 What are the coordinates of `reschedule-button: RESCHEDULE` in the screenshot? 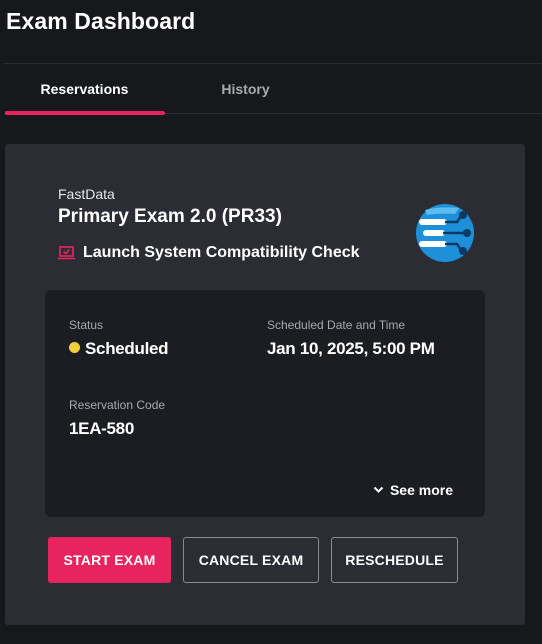 It's located at (394, 560).